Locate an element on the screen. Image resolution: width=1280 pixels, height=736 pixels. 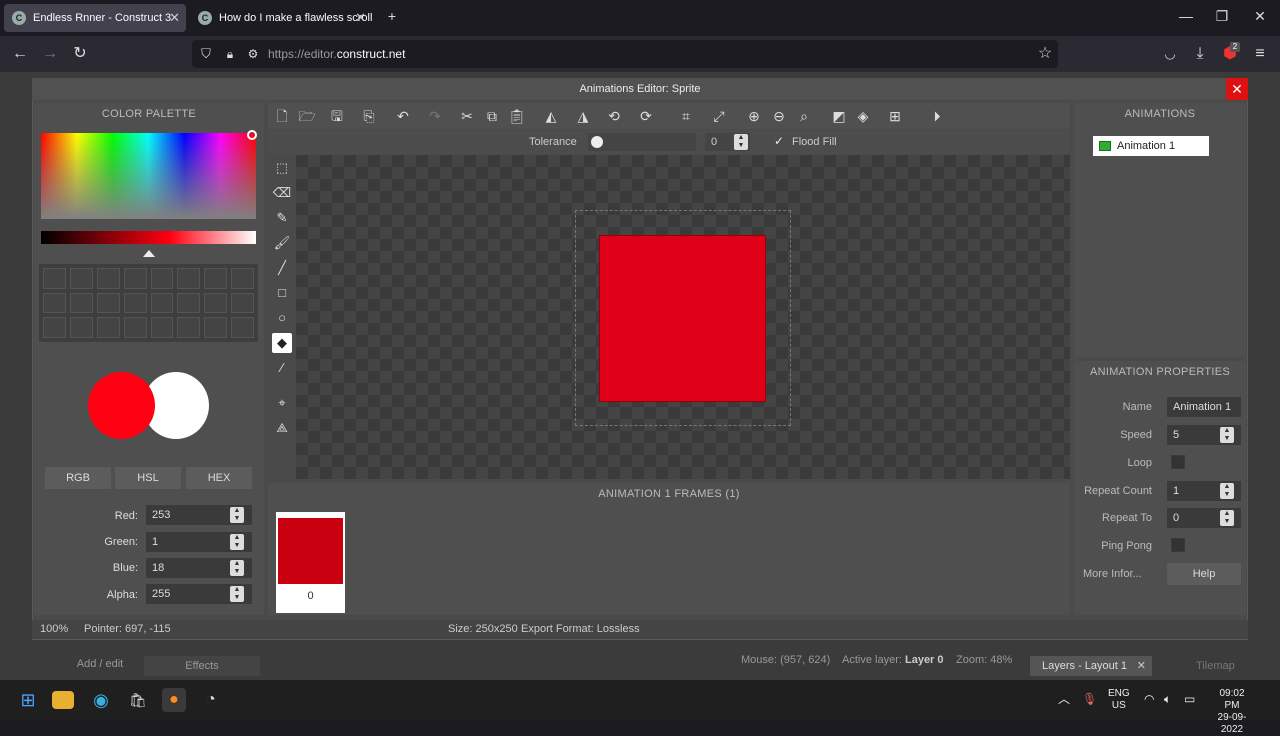
bookmark-star-icon: ☆ is located at coordinates (1045, 54).